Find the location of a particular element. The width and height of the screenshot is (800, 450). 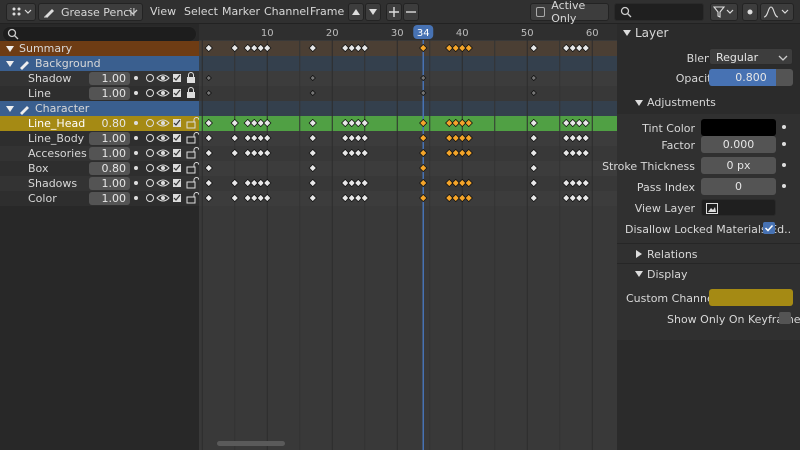

group-label: Background is located at coordinates (68, 63).